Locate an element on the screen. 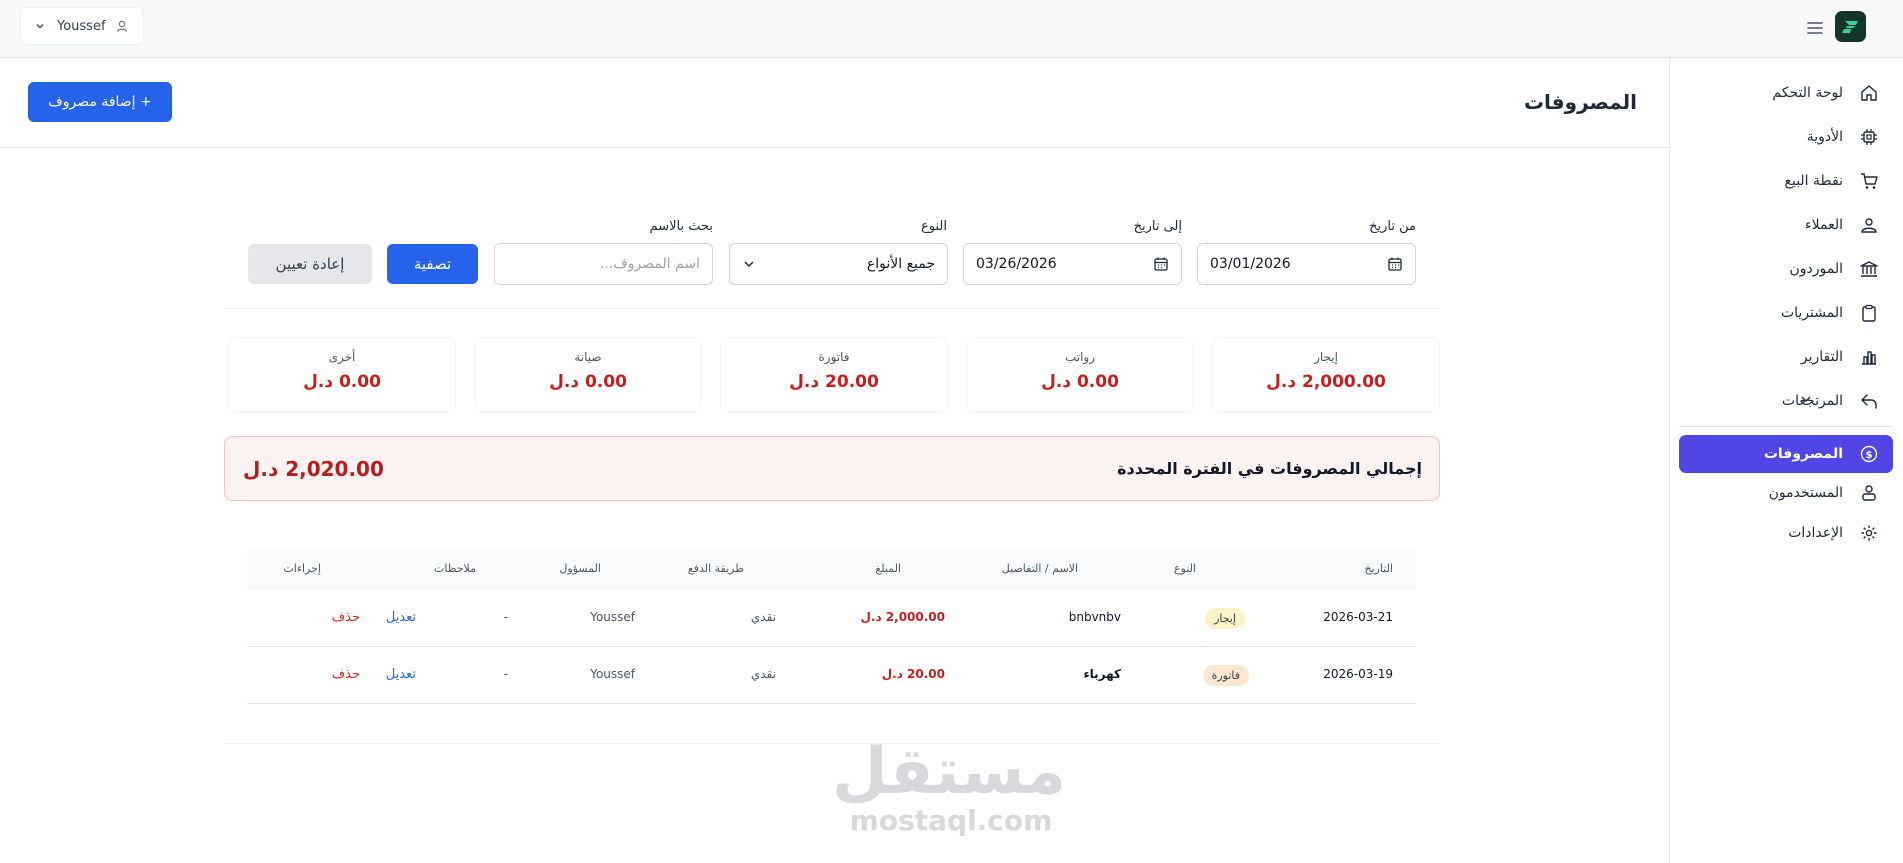  summary-value: 20.00 د.ل is located at coordinates (834, 382).